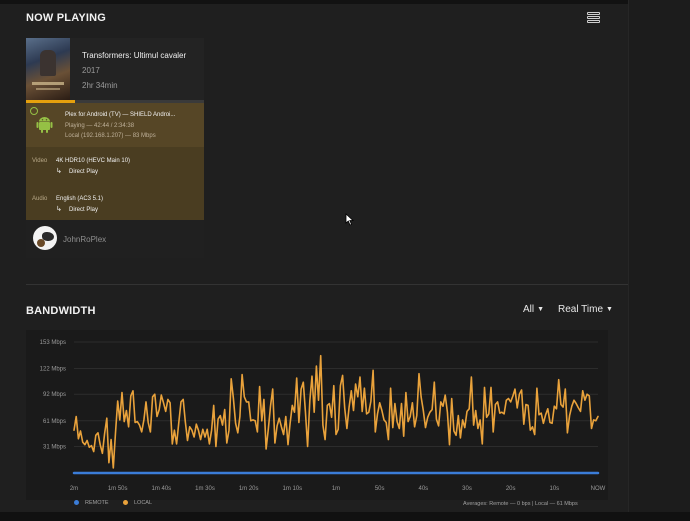 The height and width of the screenshot is (521, 690). I want to click on user-row: JohnRoPlex, so click(115, 239).